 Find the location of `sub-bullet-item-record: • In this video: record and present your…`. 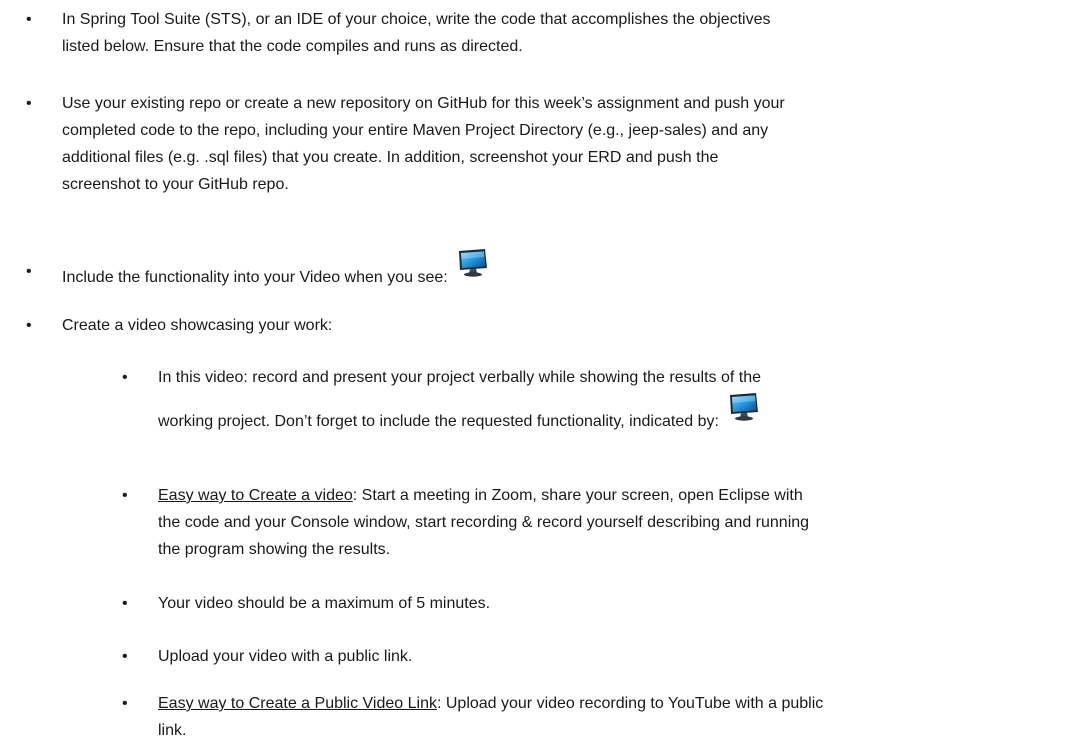

sub-bullet-item-record: • In this video: record and present your… is located at coordinates (537, 404).